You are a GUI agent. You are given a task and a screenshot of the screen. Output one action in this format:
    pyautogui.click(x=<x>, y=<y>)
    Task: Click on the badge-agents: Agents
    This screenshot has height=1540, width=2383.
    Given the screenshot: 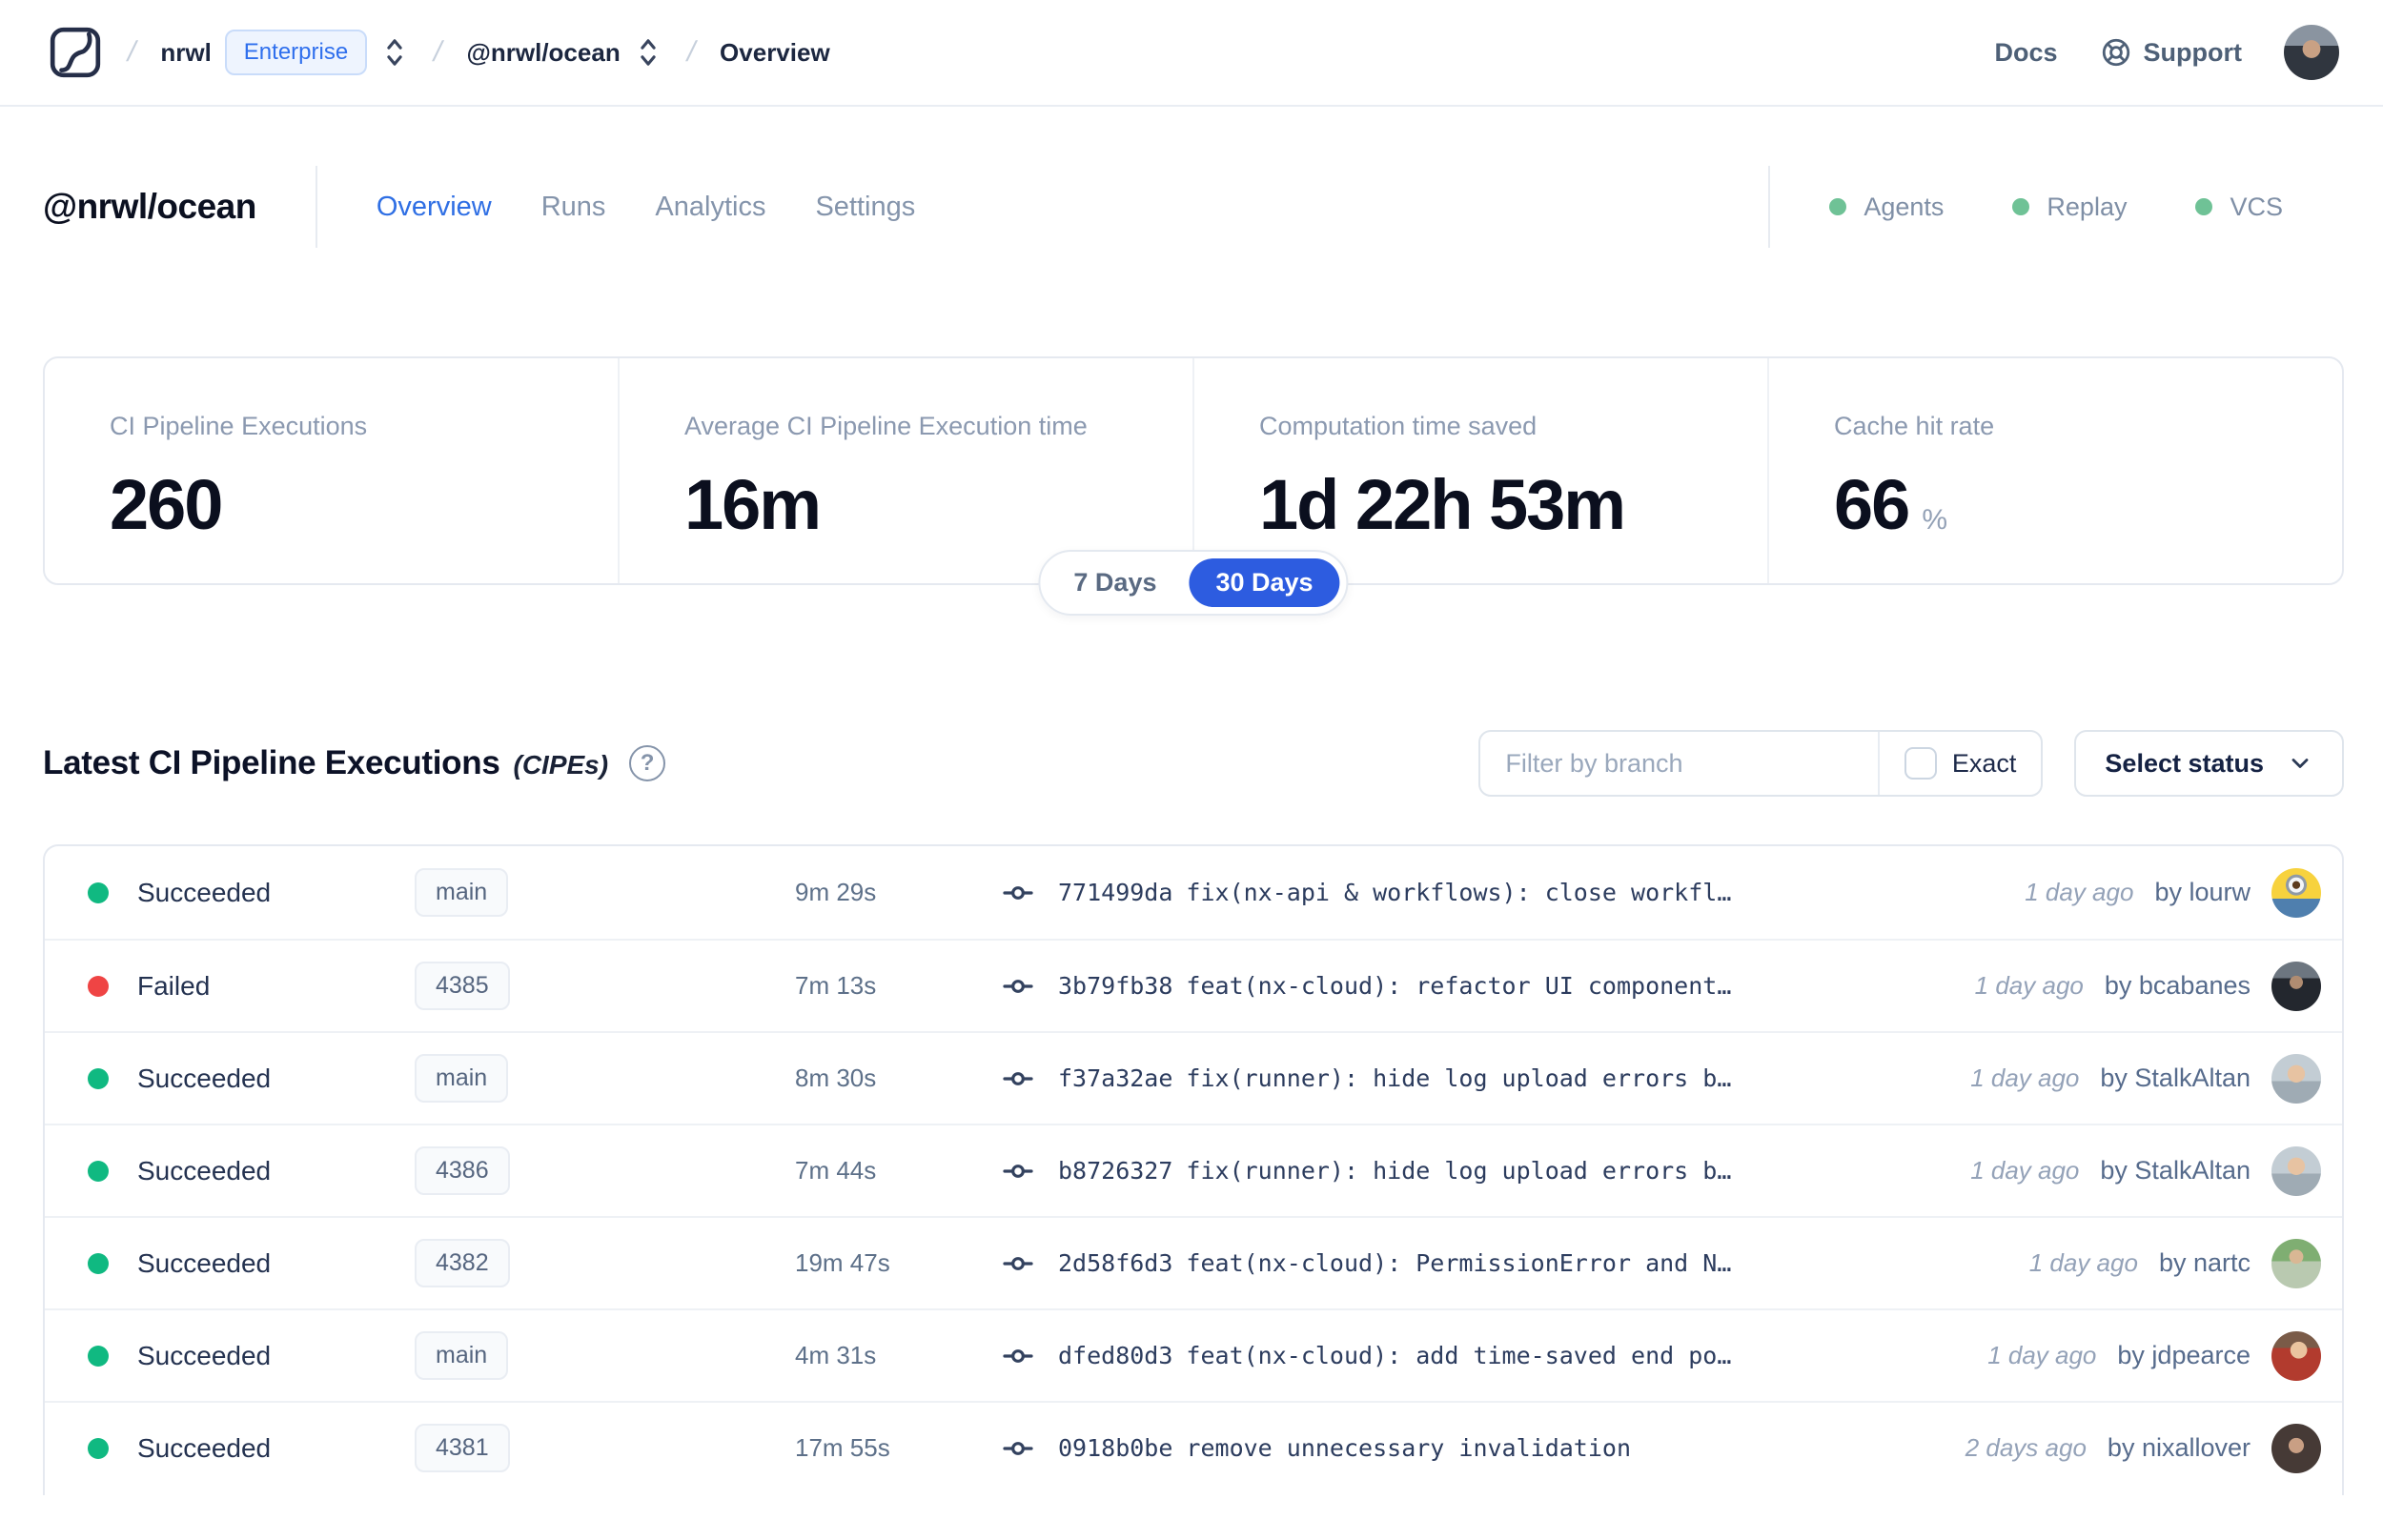 What is the action you would take?
    pyautogui.click(x=1887, y=207)
    